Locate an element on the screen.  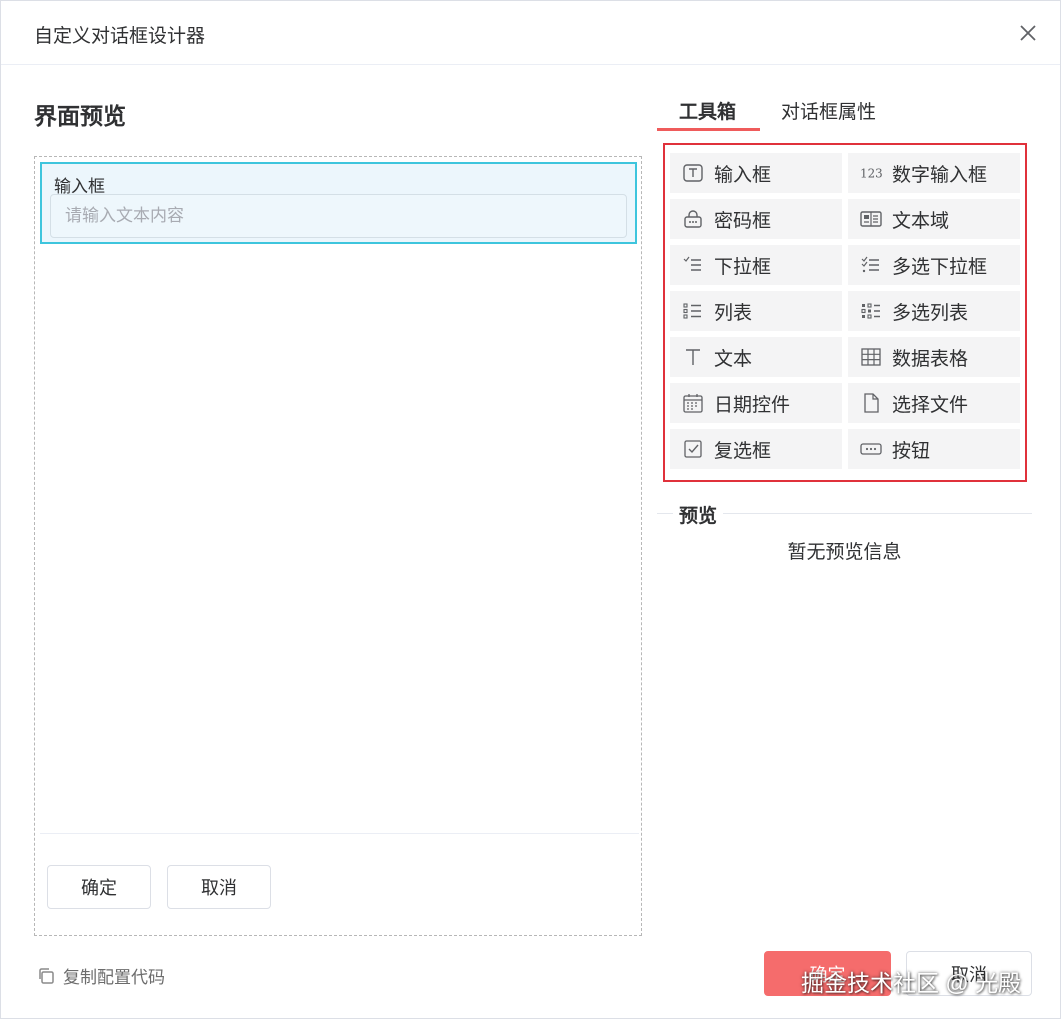
calendar-icon is located at coordinates (693, 403).